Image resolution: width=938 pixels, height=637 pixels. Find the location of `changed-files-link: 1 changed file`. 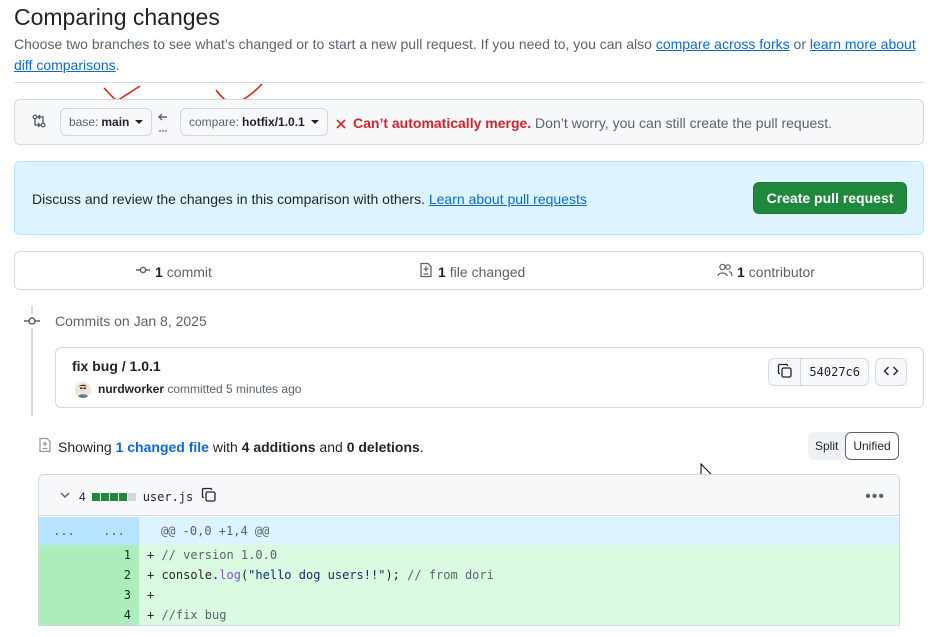

changed-files-link: 1 changed file is located at coordinates (162, 447).